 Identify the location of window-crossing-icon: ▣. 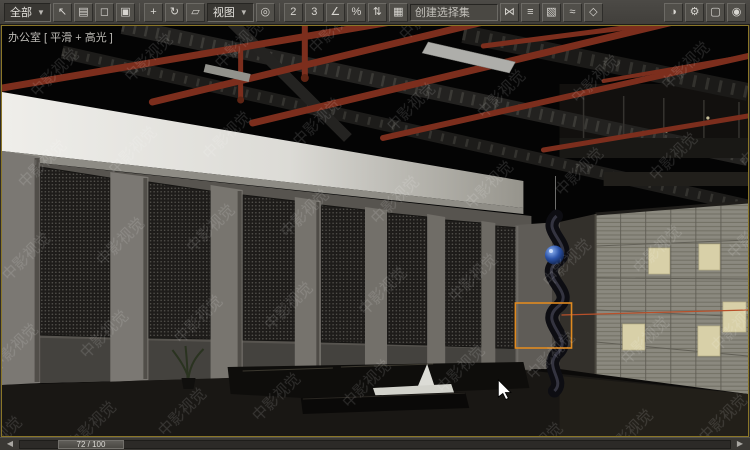
(125, 12).